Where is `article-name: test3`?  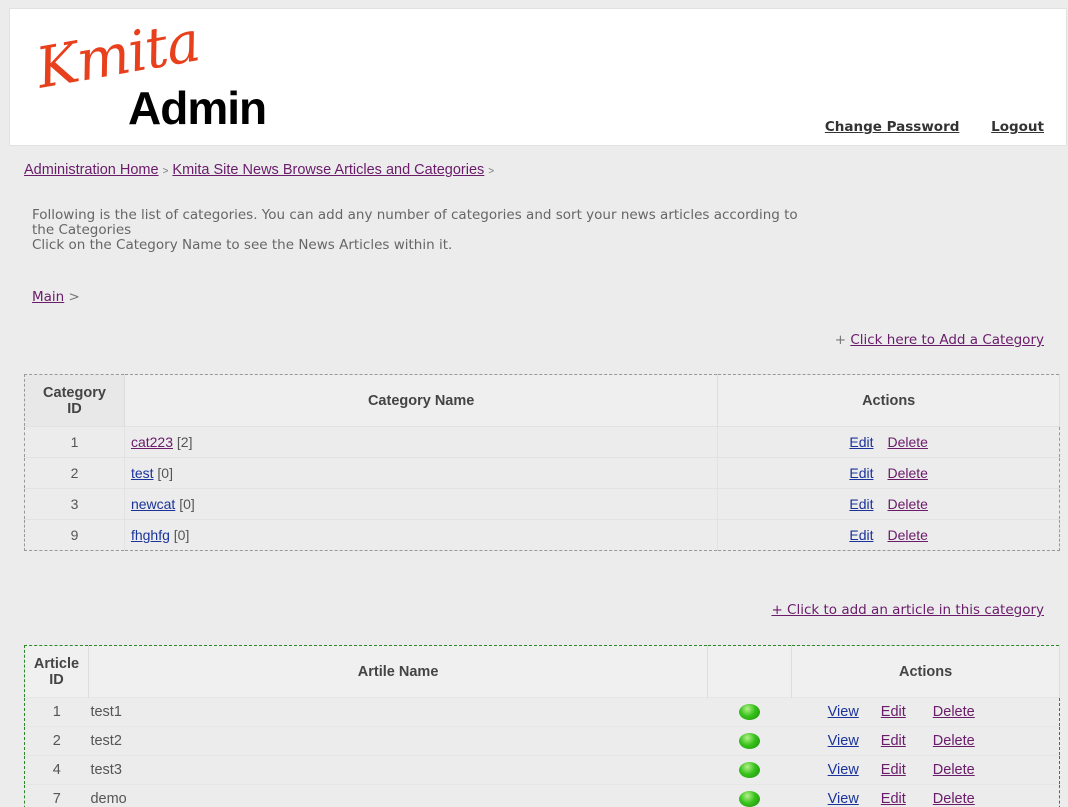 article-name: test3 is located at coordinates (398, 770).